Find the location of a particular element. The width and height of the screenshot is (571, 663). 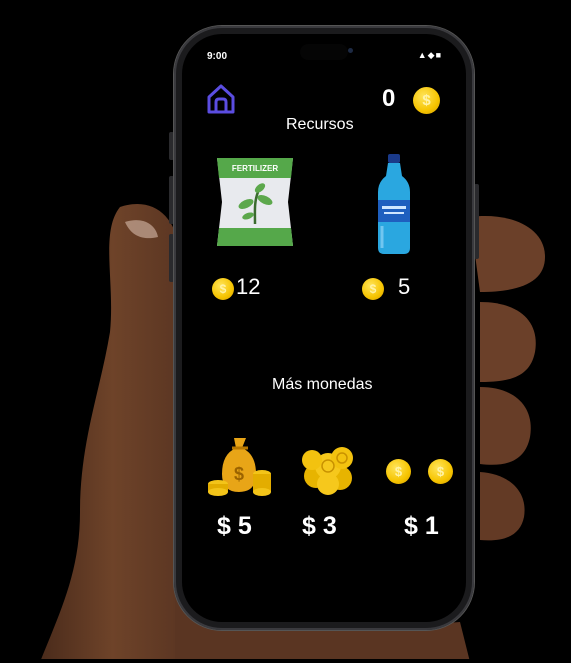

home-icon is located at coordinates (221, 99).